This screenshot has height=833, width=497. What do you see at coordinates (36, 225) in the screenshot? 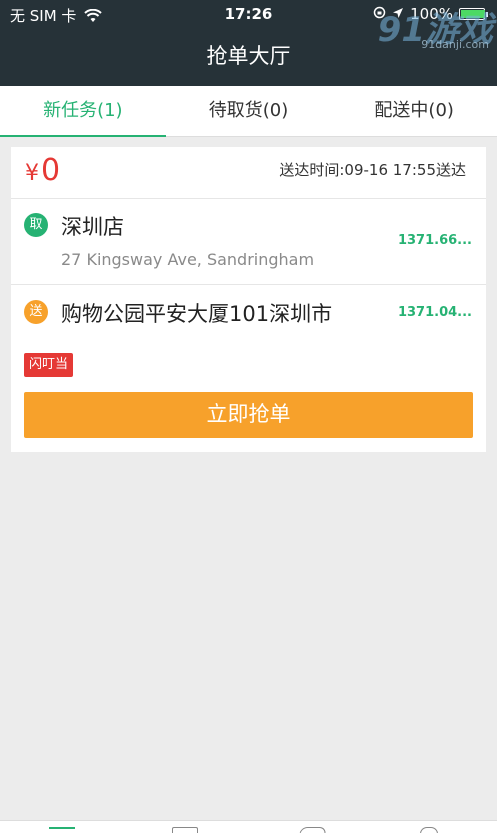
I see `pickup-badge: 取` at bounding box center [36, 225].